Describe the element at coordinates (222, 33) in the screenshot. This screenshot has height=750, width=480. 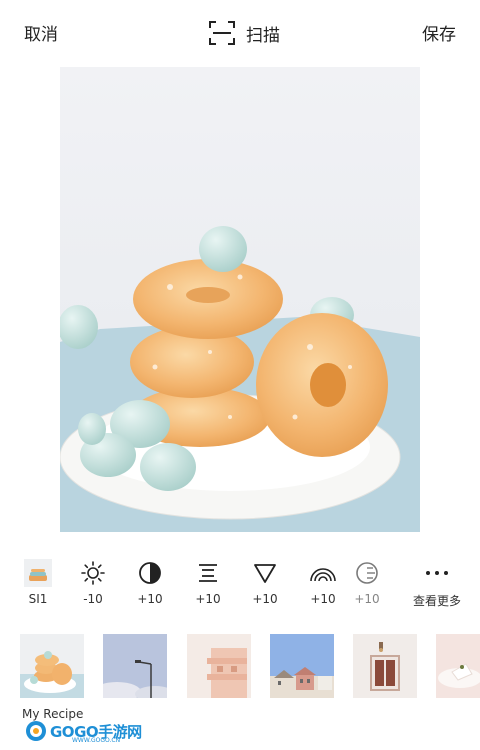
I see `scan-icon` at that location.